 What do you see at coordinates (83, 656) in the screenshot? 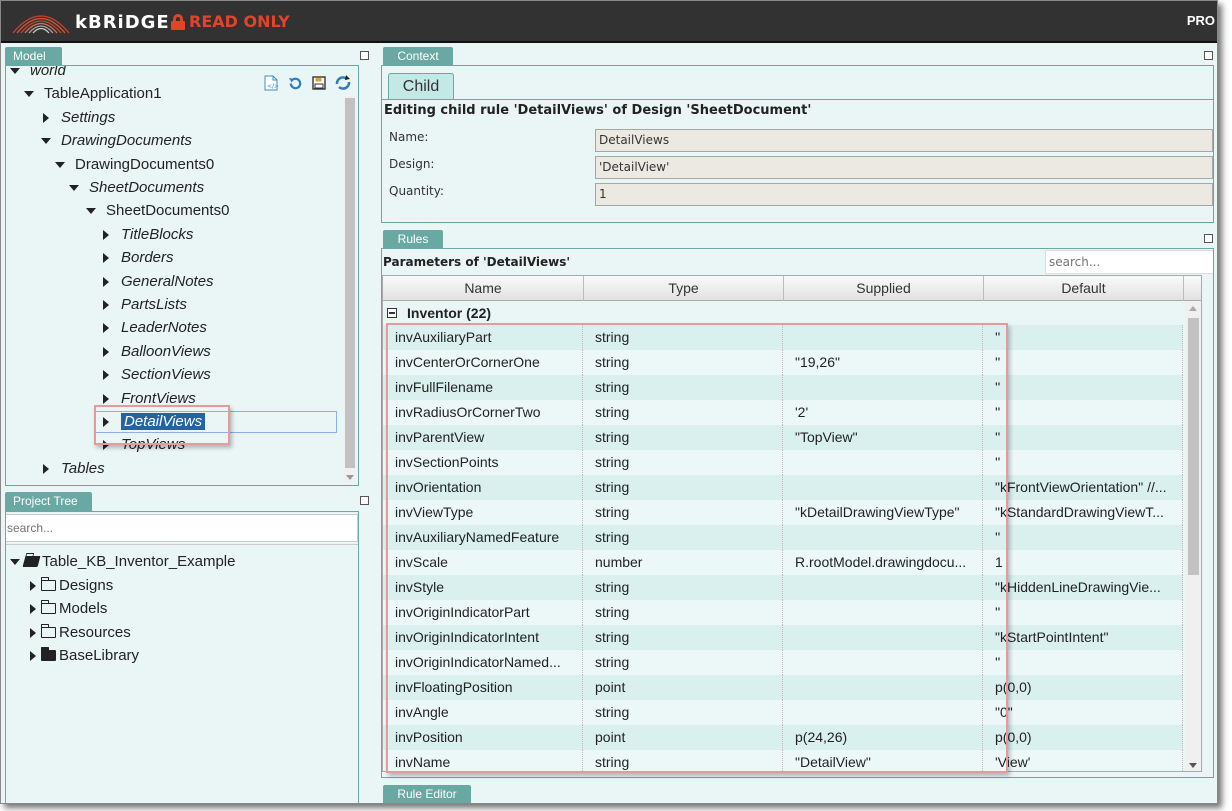
I see `project-item: BaseLibrary` at bounding box center [83, 656].